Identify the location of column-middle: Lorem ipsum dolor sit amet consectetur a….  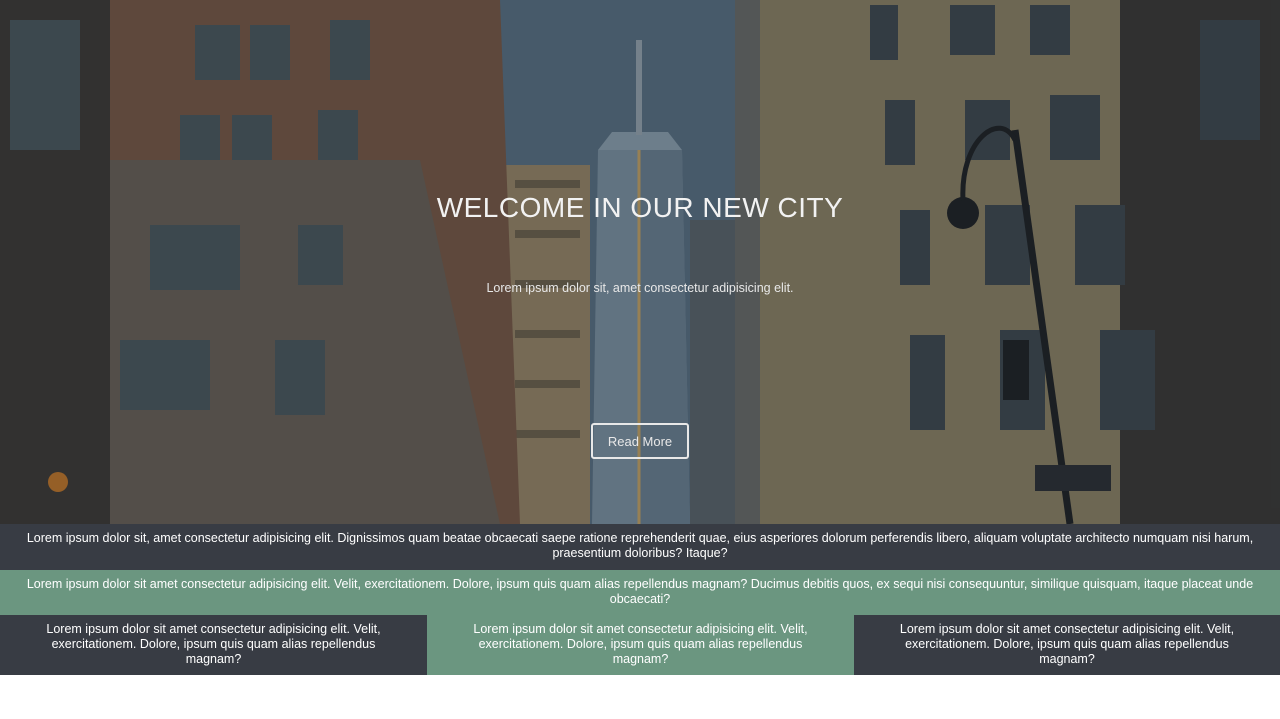
(640, 645).